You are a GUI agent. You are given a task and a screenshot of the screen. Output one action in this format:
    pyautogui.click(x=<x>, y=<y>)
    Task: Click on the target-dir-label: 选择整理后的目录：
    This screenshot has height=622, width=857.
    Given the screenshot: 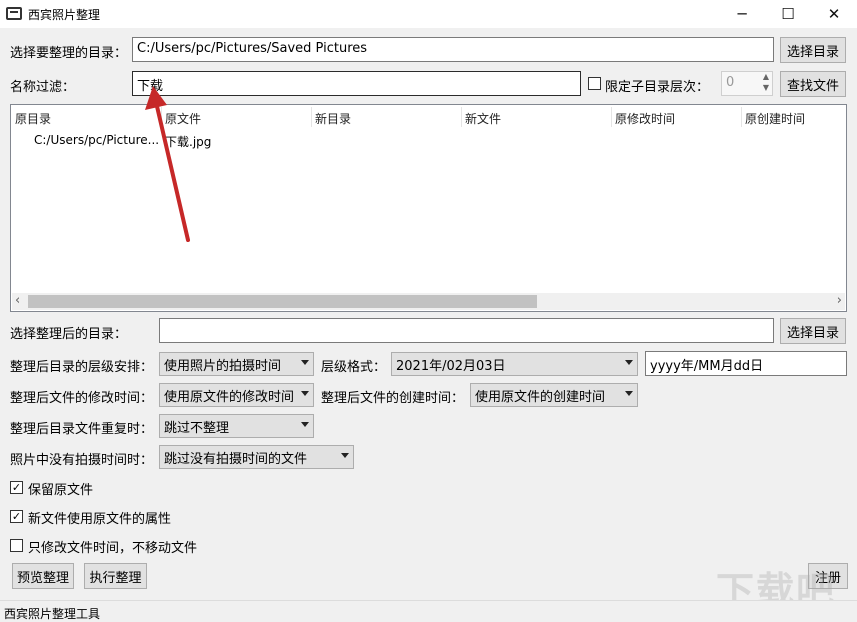 What is the action you would take?
    pyautogui.click(x=69, y=334)
    